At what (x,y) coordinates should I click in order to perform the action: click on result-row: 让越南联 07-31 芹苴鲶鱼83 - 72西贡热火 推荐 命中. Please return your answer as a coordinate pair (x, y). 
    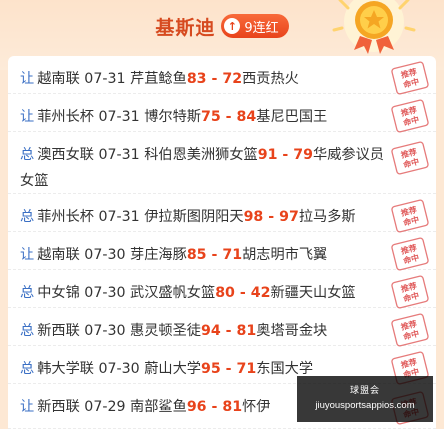
    Looking at the image, I should click on (222, 75).